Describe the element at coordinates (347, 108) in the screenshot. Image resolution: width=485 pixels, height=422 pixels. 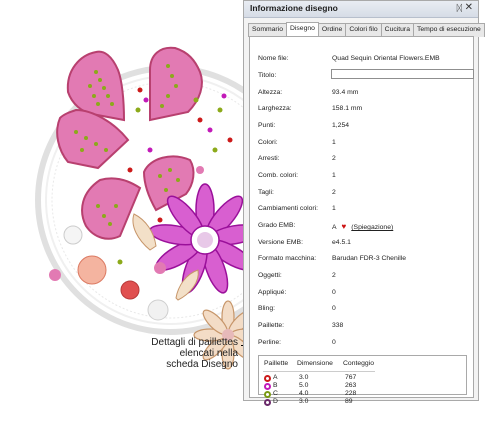
I see `value-larghezza: 158.1 mm` at that location.